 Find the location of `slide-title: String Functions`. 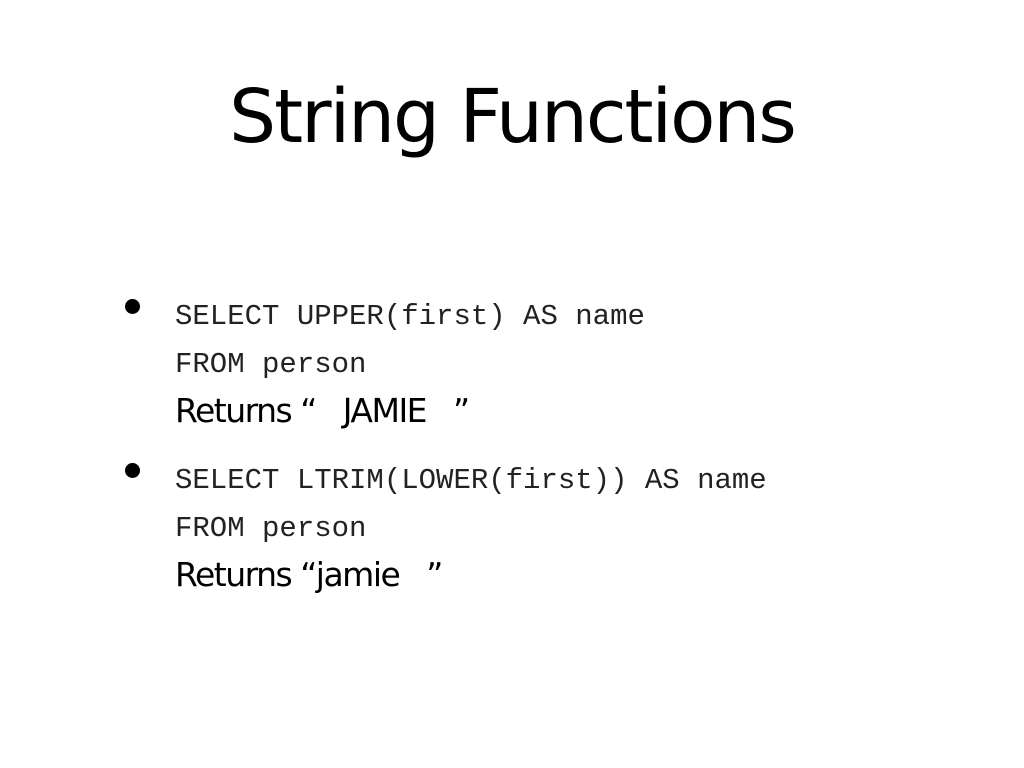

slide-title: String Functions is located at coordinates (513, 117).